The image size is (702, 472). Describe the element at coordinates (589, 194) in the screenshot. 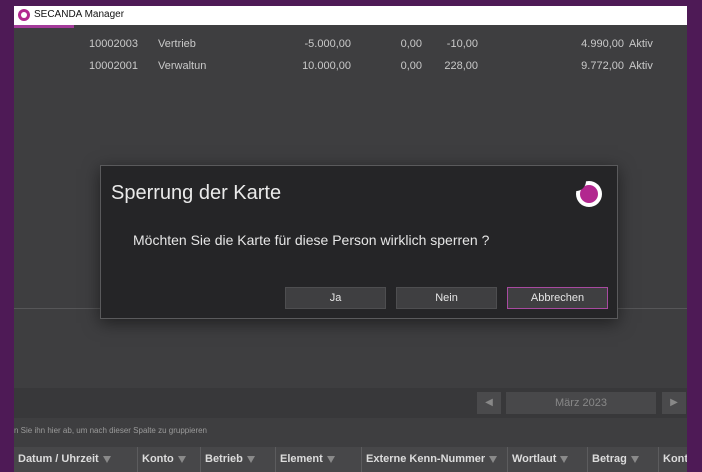

I see `secanda-logo-icon` at that location.